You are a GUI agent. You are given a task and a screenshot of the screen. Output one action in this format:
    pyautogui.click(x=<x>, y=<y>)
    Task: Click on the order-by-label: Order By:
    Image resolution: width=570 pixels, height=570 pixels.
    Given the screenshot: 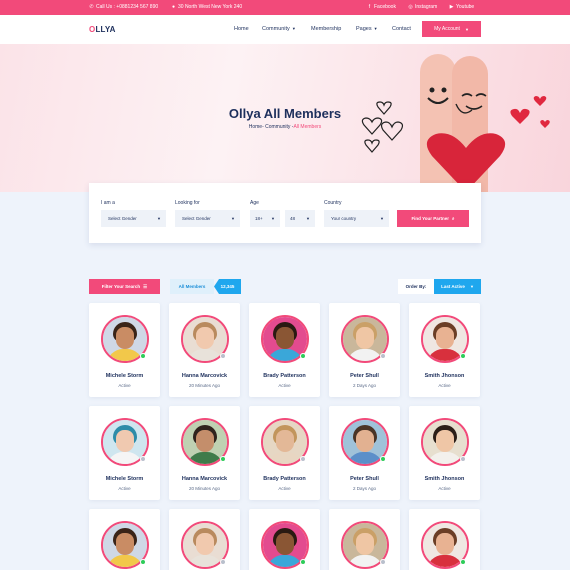 What is the action you would take?
    pyautogui.click(x=416, y=286)
    